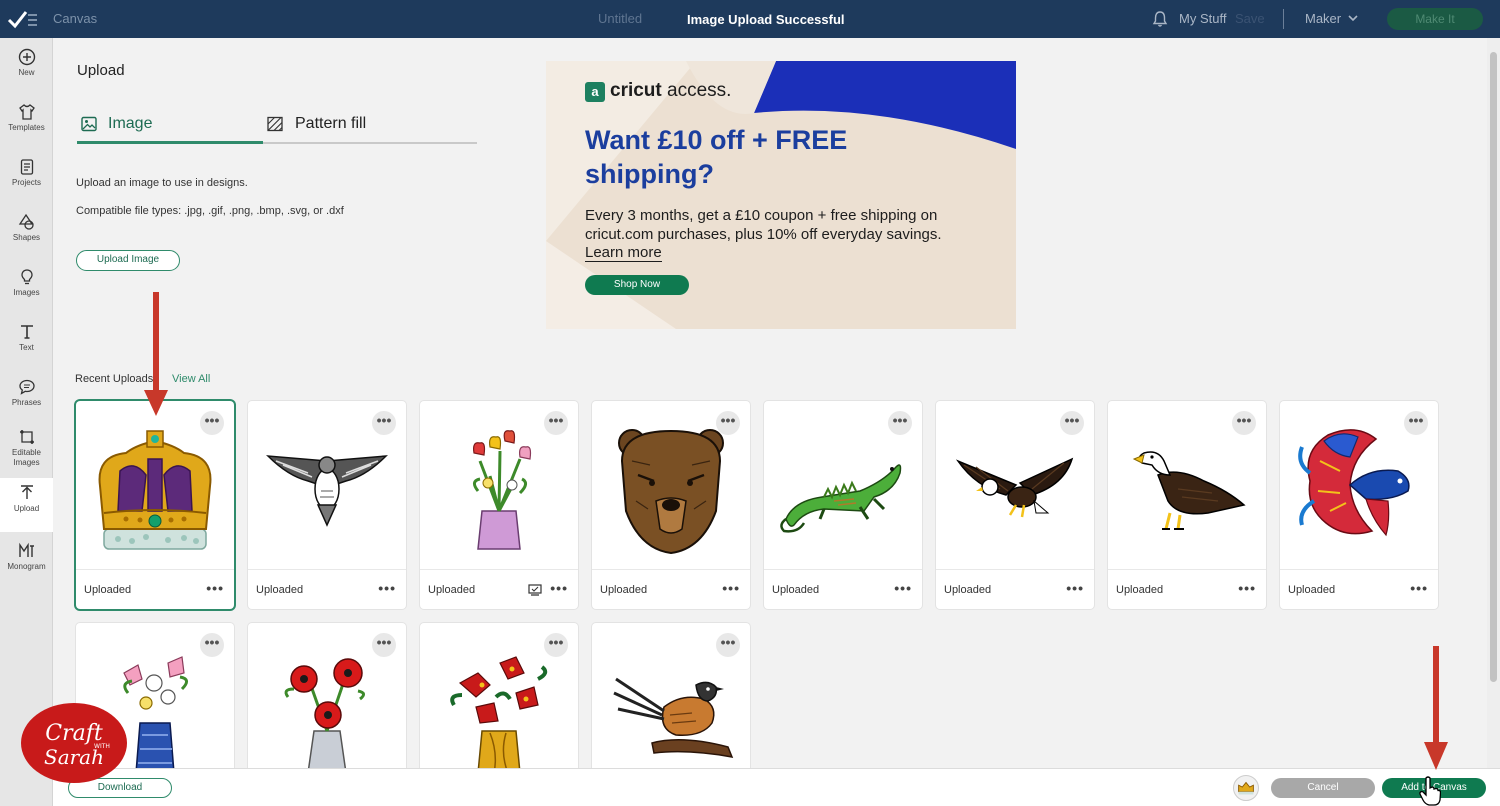  What do you see at coordinates (1436, 708) in the screenshot?
I see `annotation-arrow-down` at bounding box center [1436, 708].